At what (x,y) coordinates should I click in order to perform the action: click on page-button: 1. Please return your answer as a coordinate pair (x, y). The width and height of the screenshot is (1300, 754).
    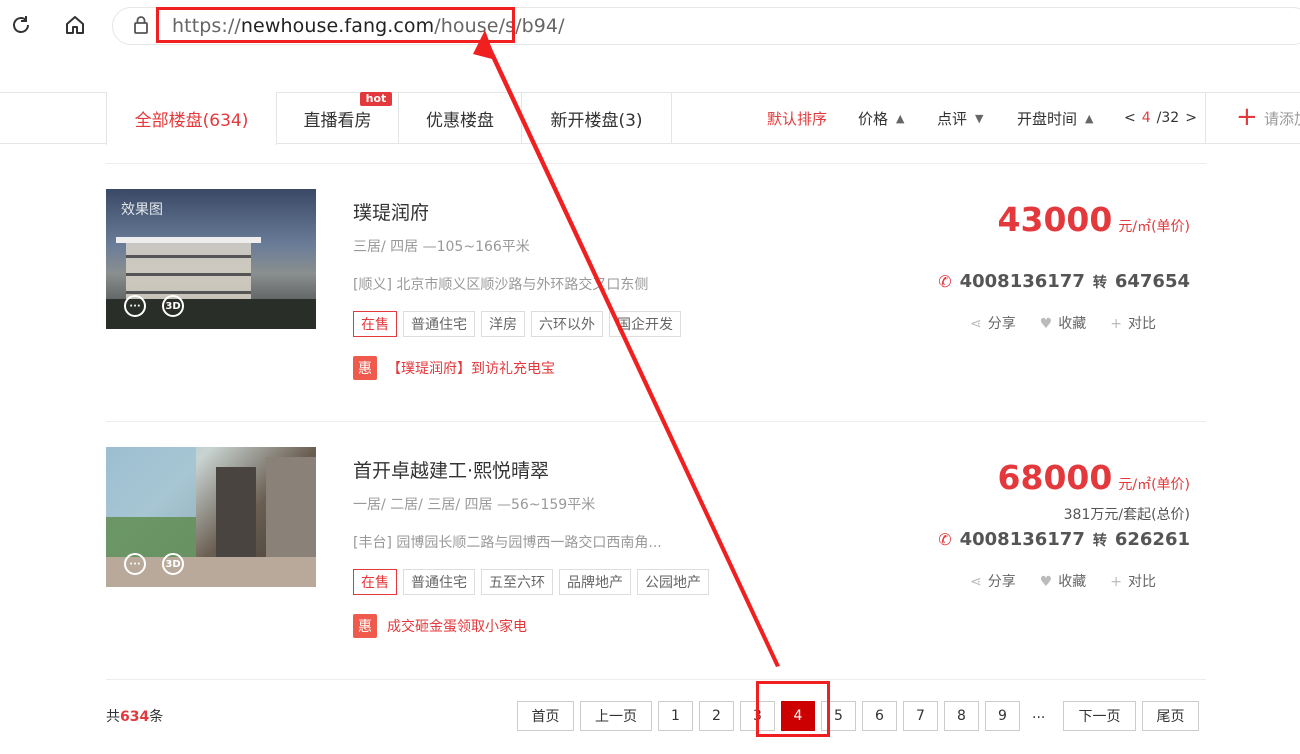
    Looking at the image, I should click on (675, 716).